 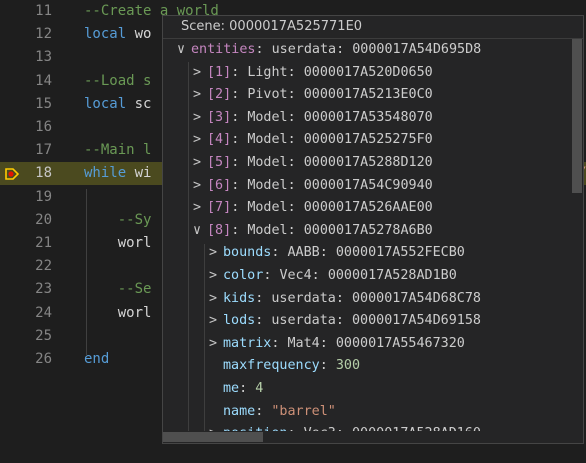 I want to click on line-number: 19, so click(x=43, y=196).